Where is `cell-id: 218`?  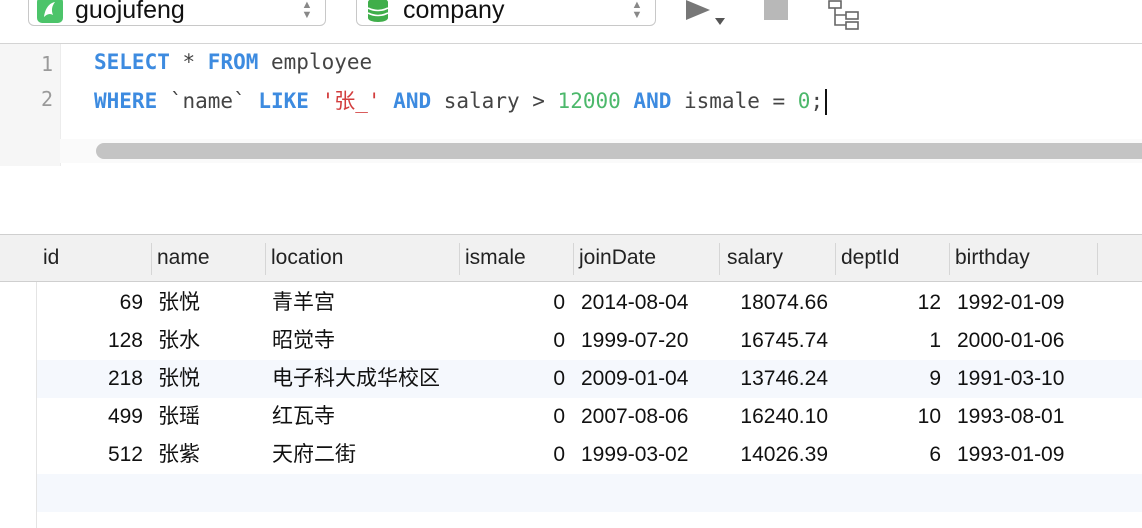
cell-id: 218 is located at coordinates (90, 379).